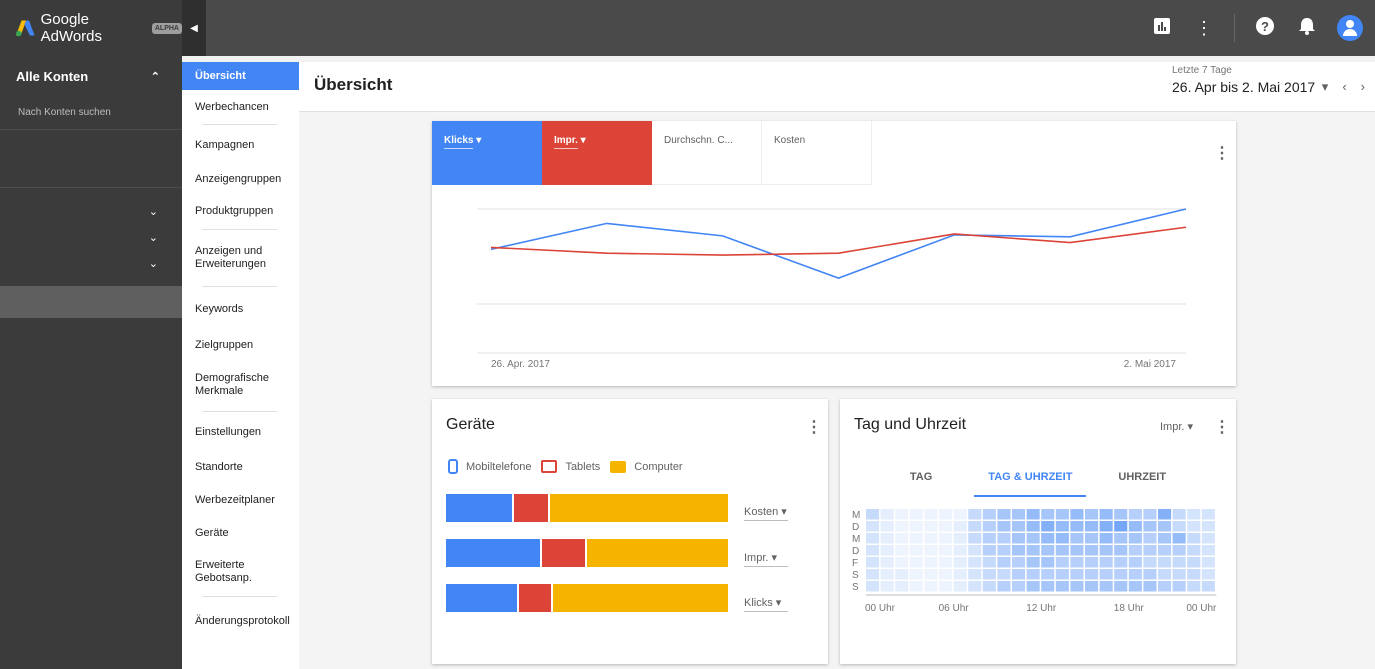 The image size is (1375, 669). What do you see at coordinates (570, 466) in the screenshot?
I see `devices-legend: Mobiltelefone Tablets Computer` at bounding box center [570, 466].